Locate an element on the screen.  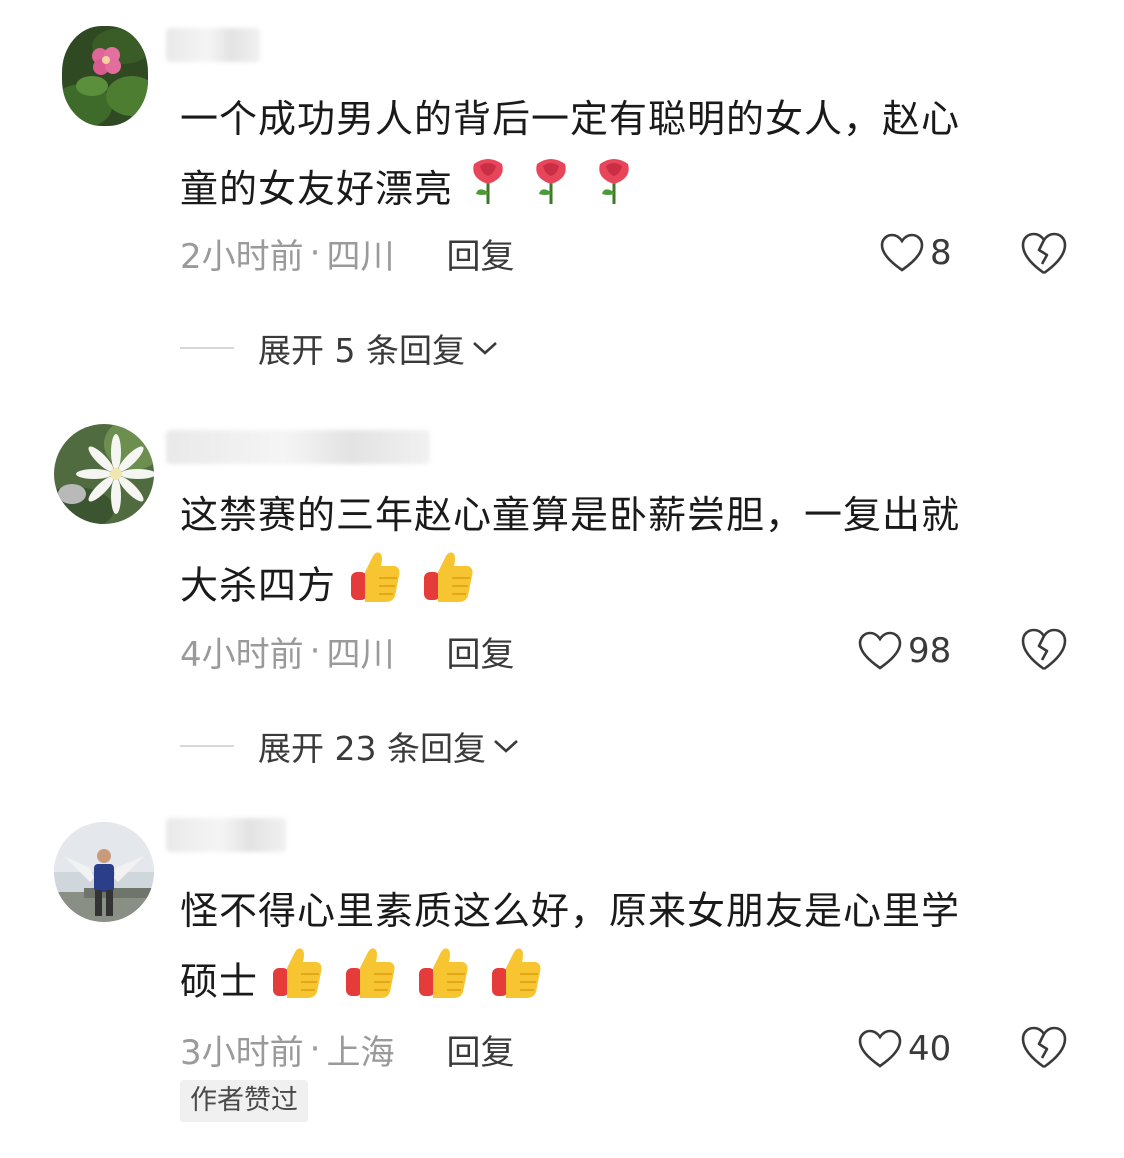
comment-text-line: 怪不得心里素质这么好，原来女朋友是心里学 is located at coordinates (570, 911).